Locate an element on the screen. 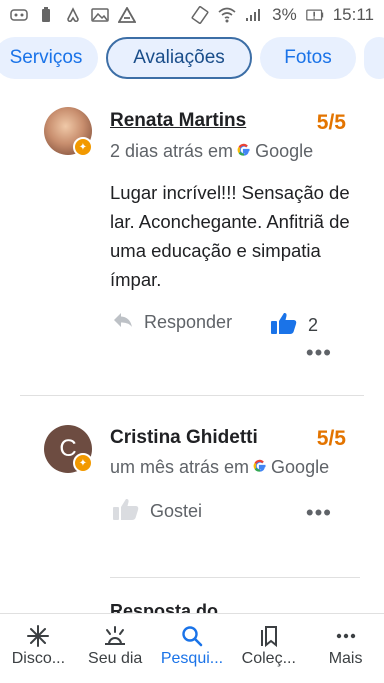 The height and width of the screenshot is (683, 384). rotate-icon is located at coordinates (200, 15).